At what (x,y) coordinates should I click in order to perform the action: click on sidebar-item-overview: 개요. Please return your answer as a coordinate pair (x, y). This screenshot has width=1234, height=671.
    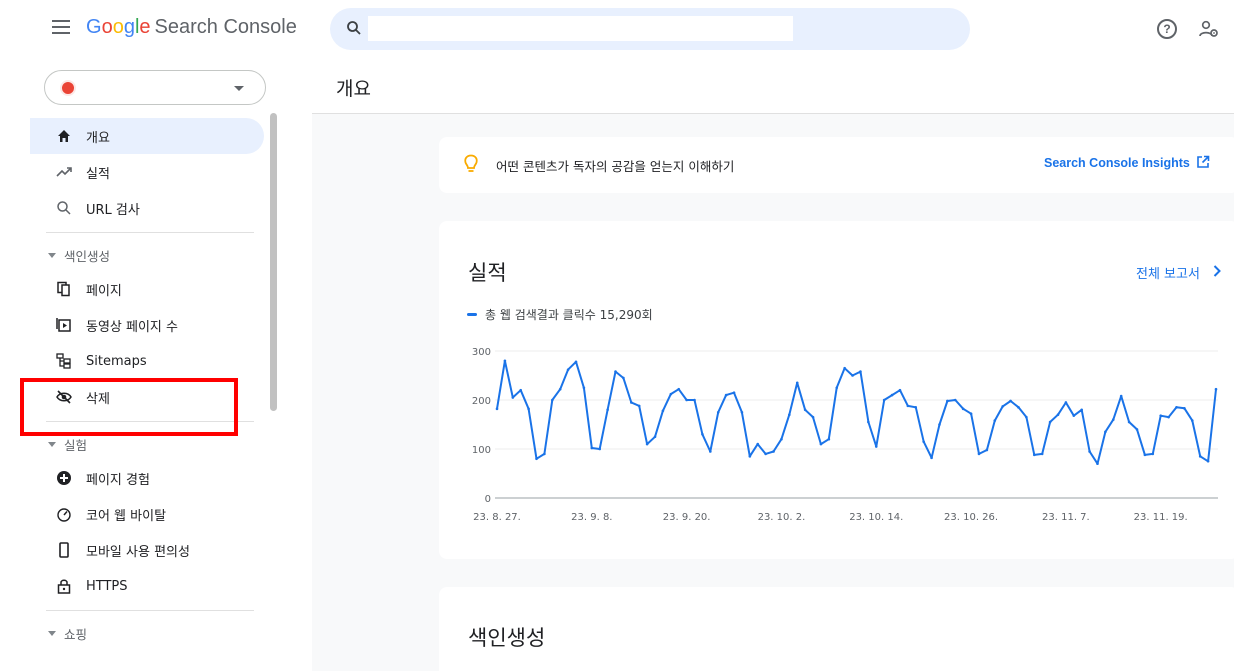
    Looking at the image, I should click on (147, 136).